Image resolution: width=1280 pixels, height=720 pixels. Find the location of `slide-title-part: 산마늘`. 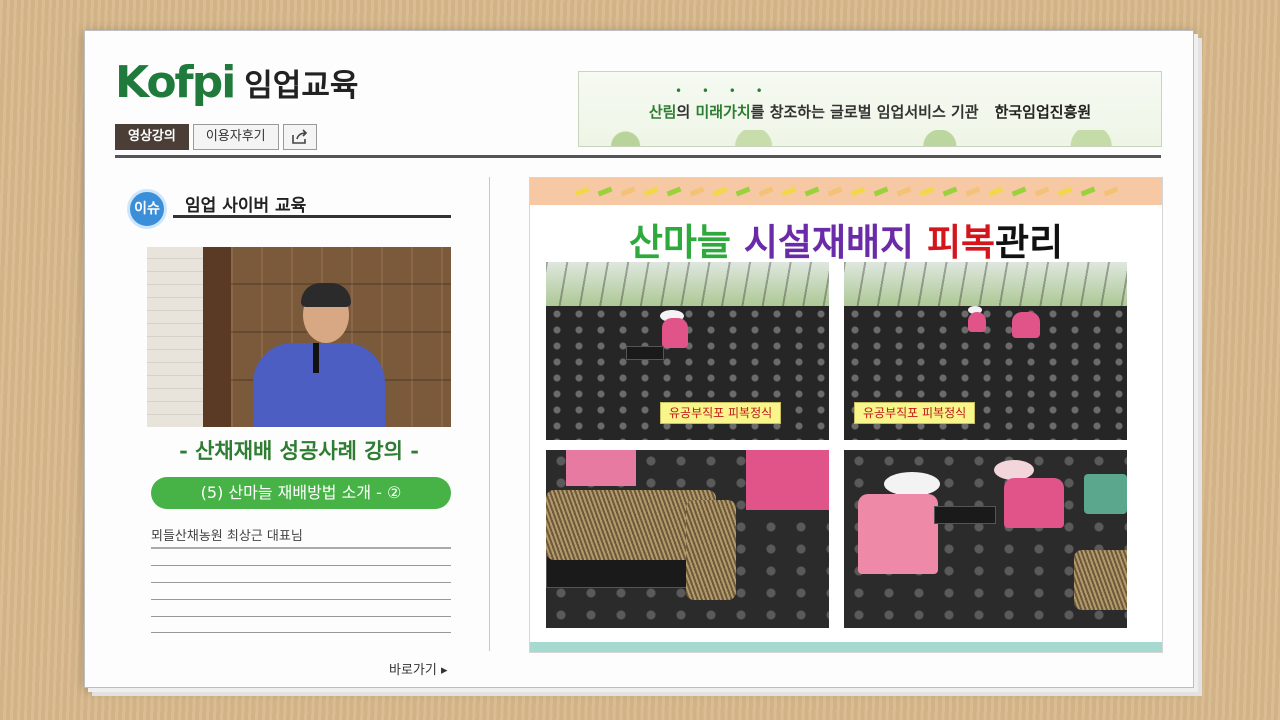

slide-title-part: 산마늘 is located at coordinates (686, 242).